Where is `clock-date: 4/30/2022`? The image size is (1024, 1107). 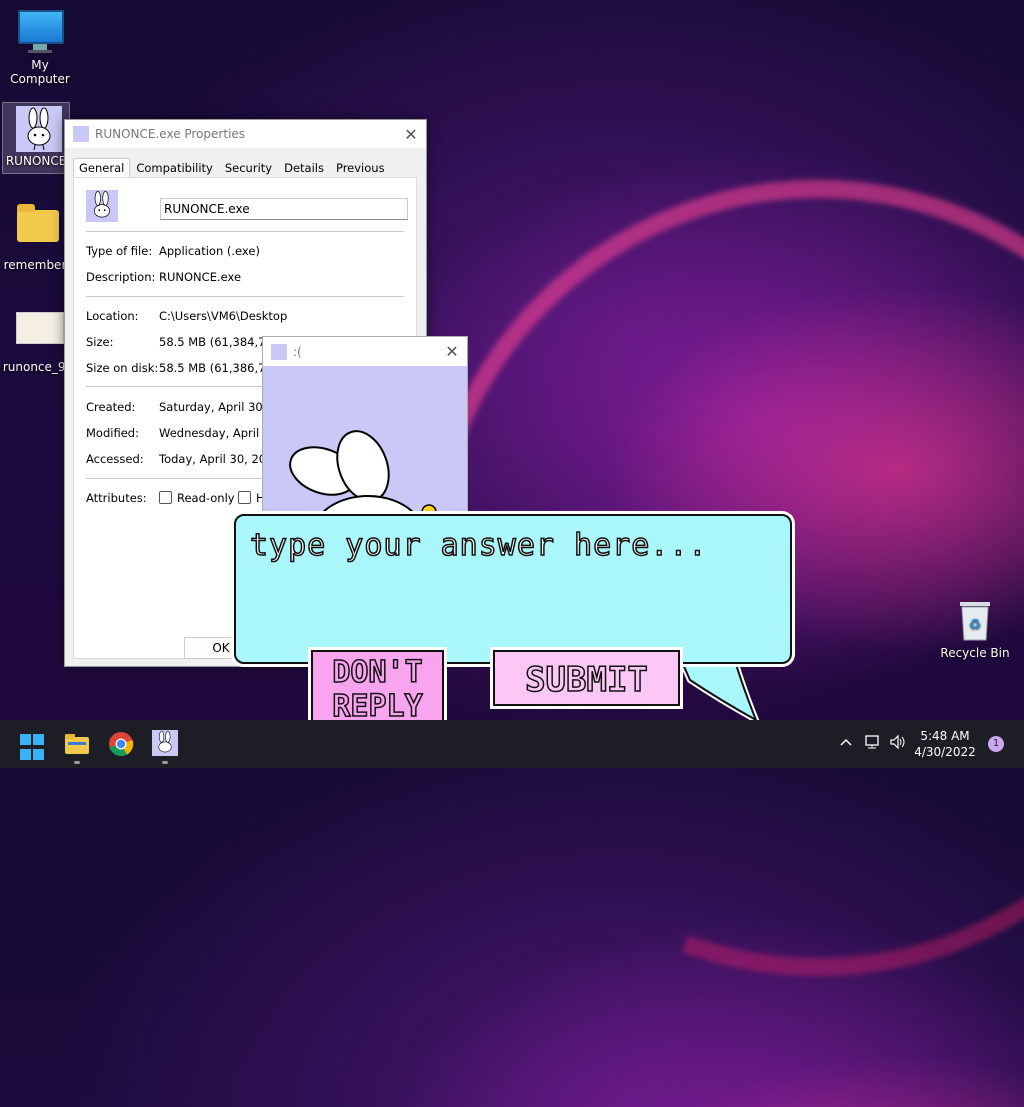
clock-date: 4/30/2022 is located at coordinates (945, 752).